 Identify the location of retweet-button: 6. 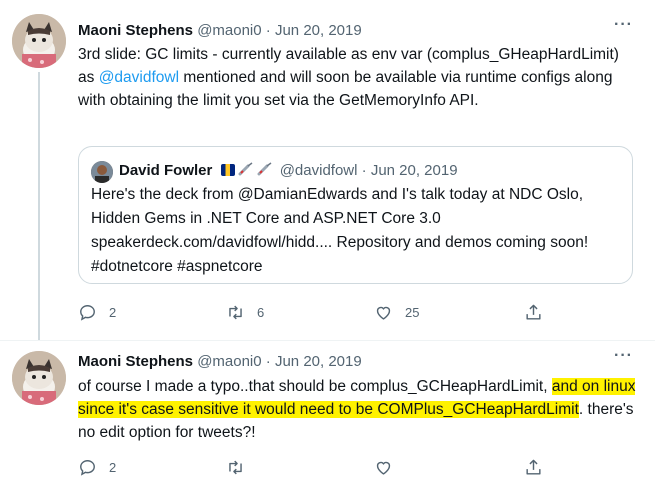
(245, 312).